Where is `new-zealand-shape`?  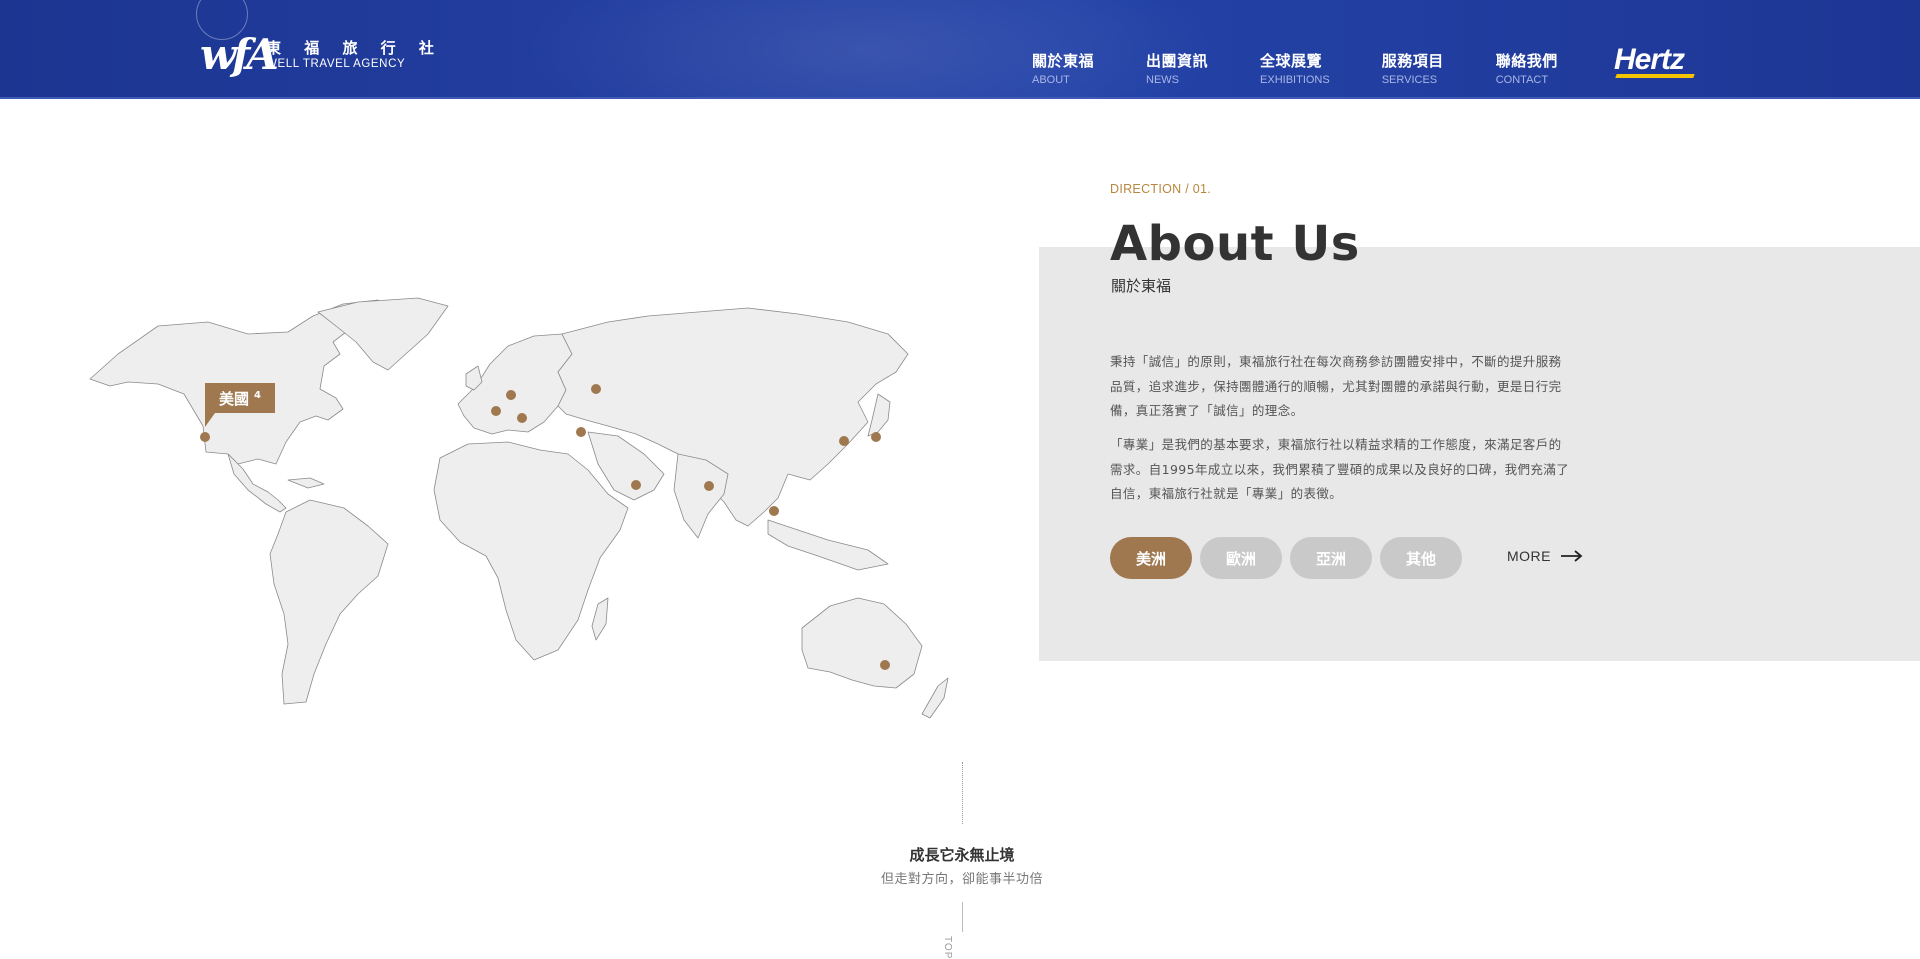 new-zealand-shape is located at coordinates (935, 698).